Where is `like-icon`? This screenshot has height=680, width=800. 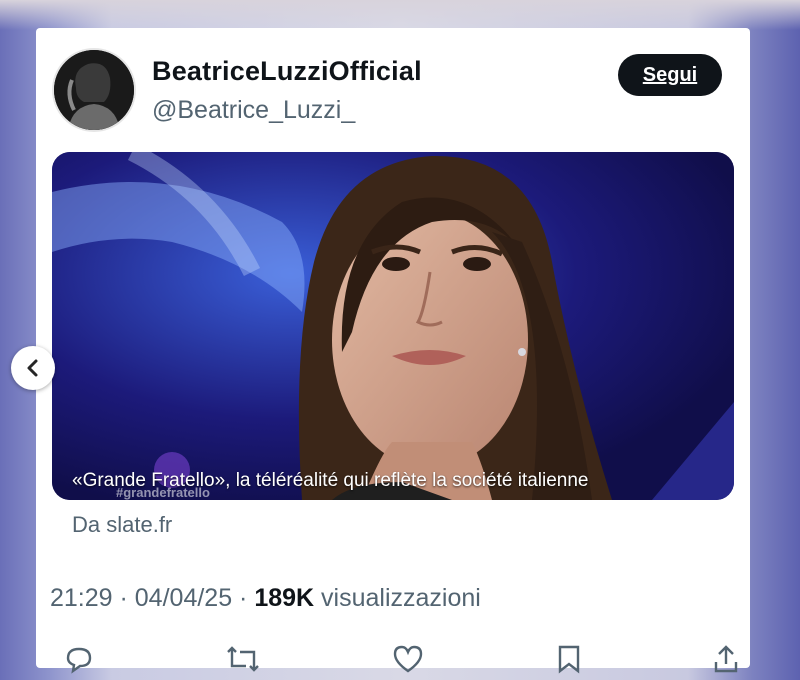 like-icon is located at coordinates (408, 661).